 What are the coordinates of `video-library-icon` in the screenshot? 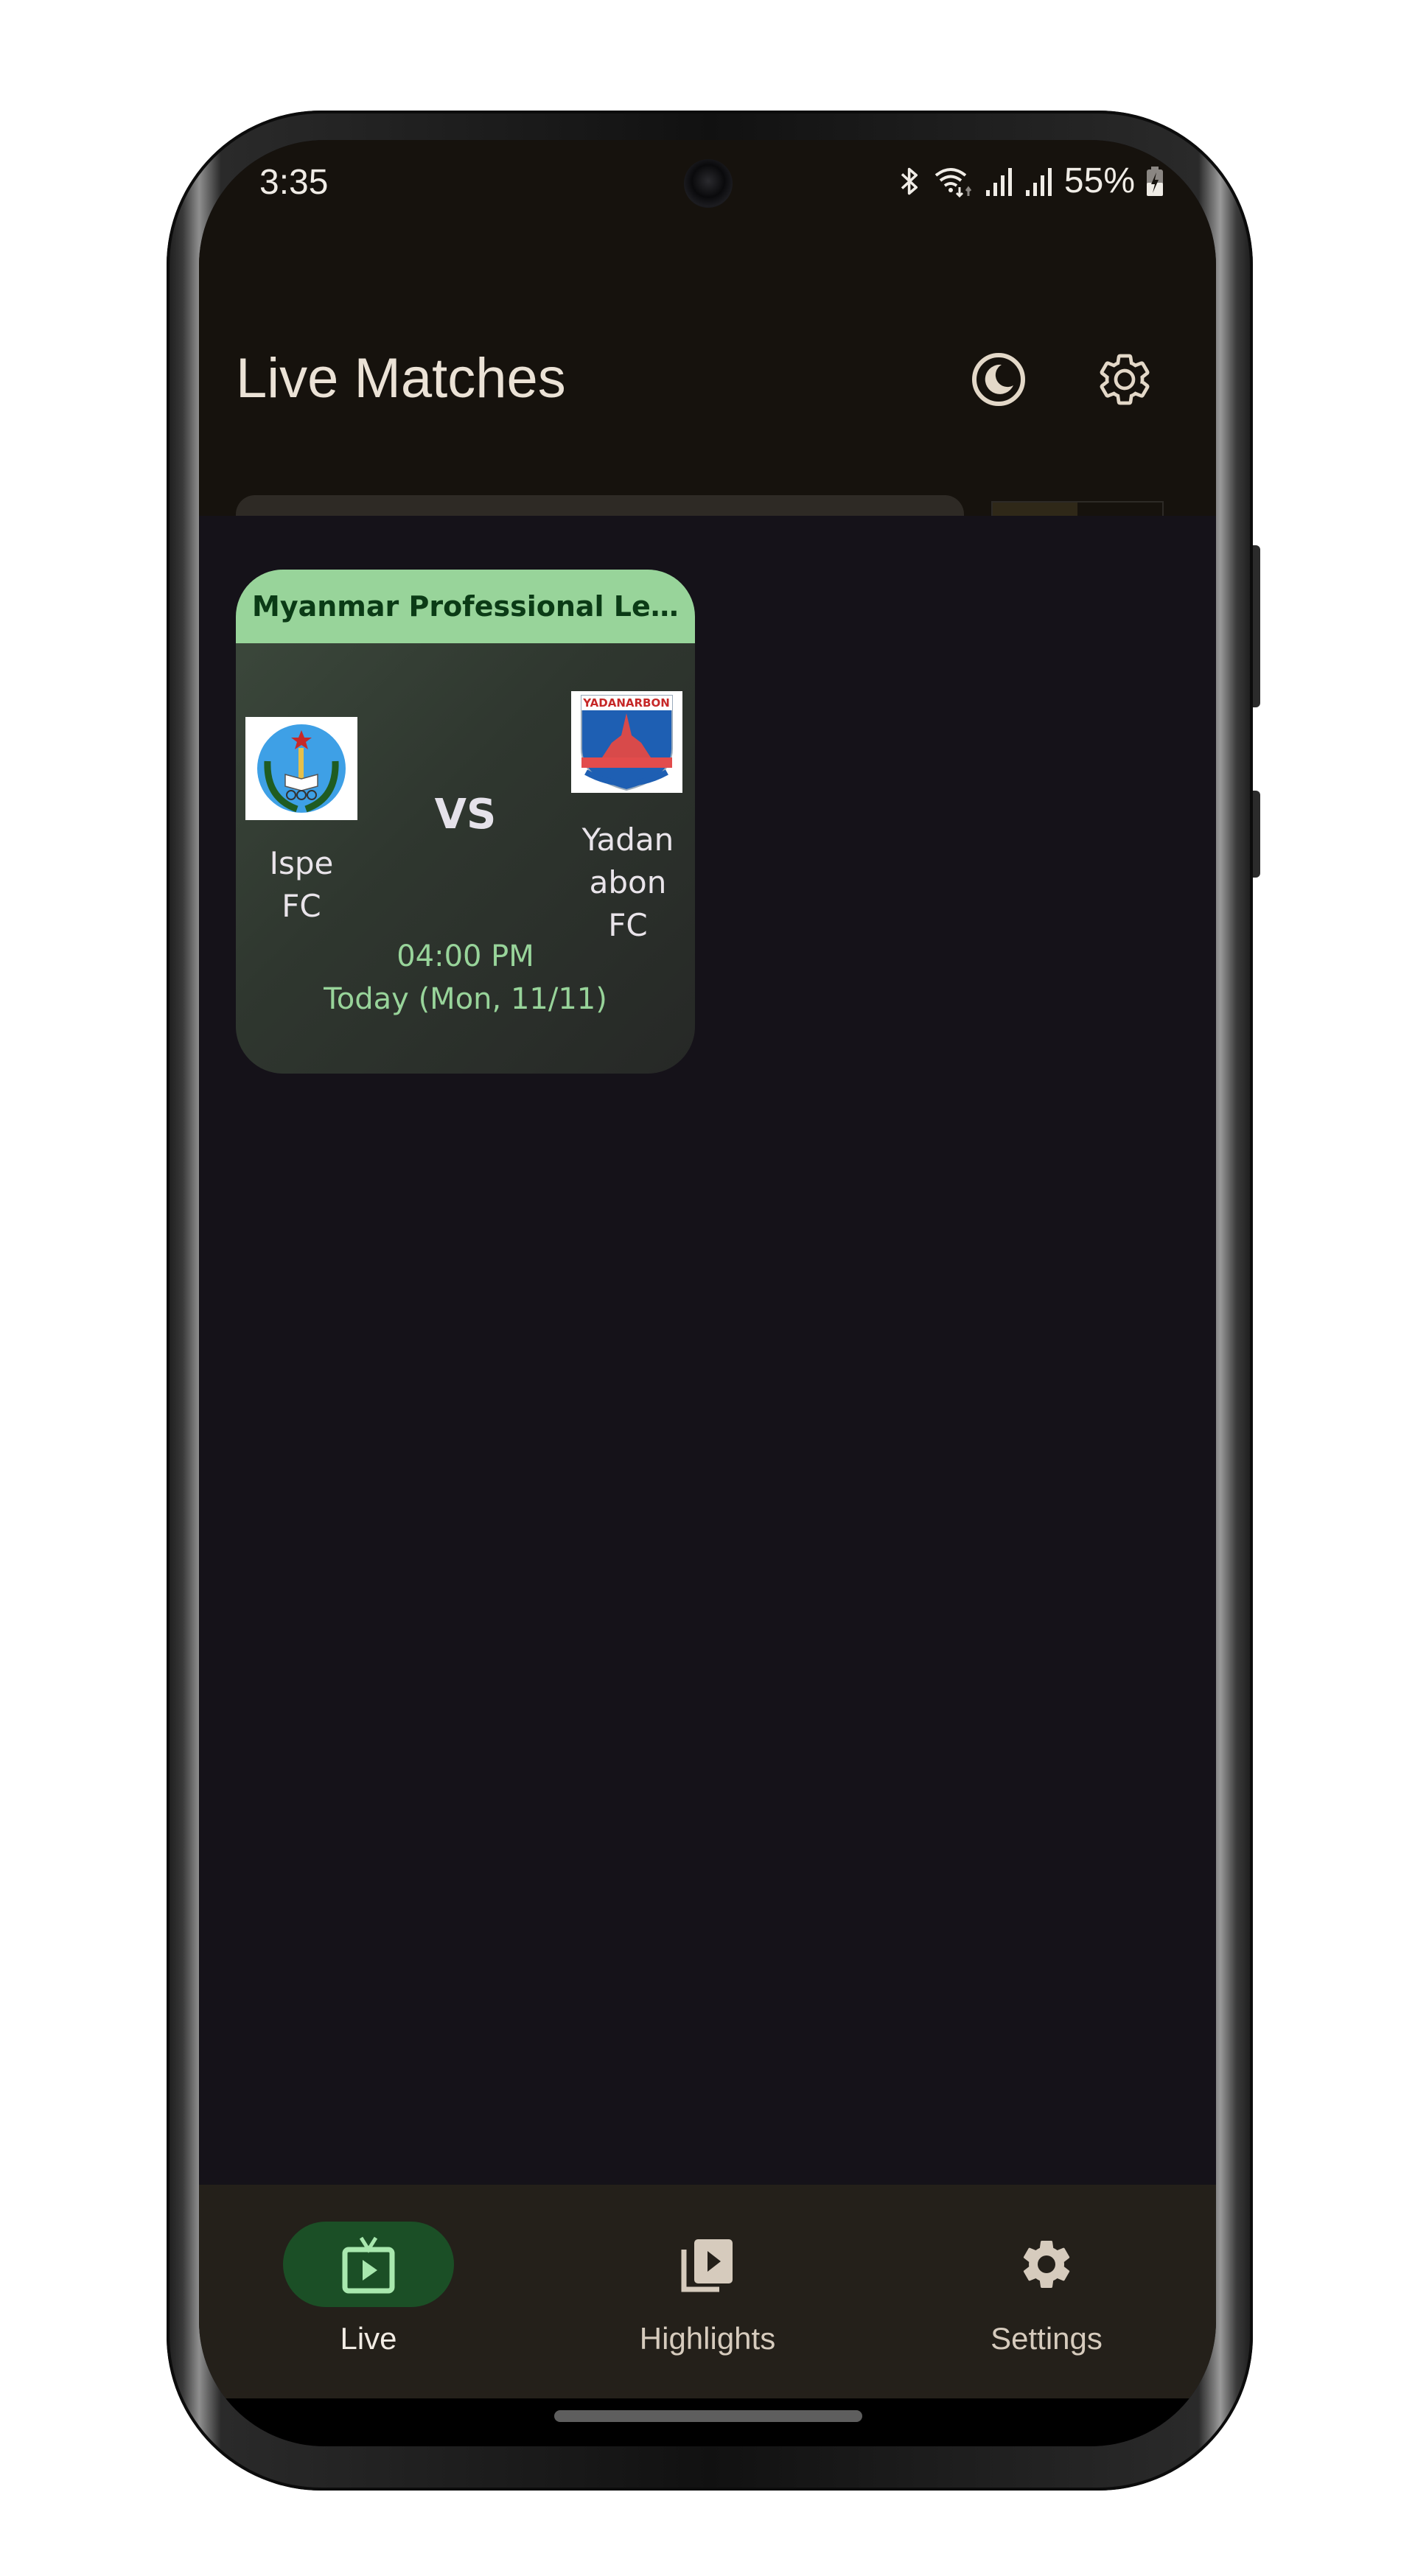 It's located at (707, 2265).